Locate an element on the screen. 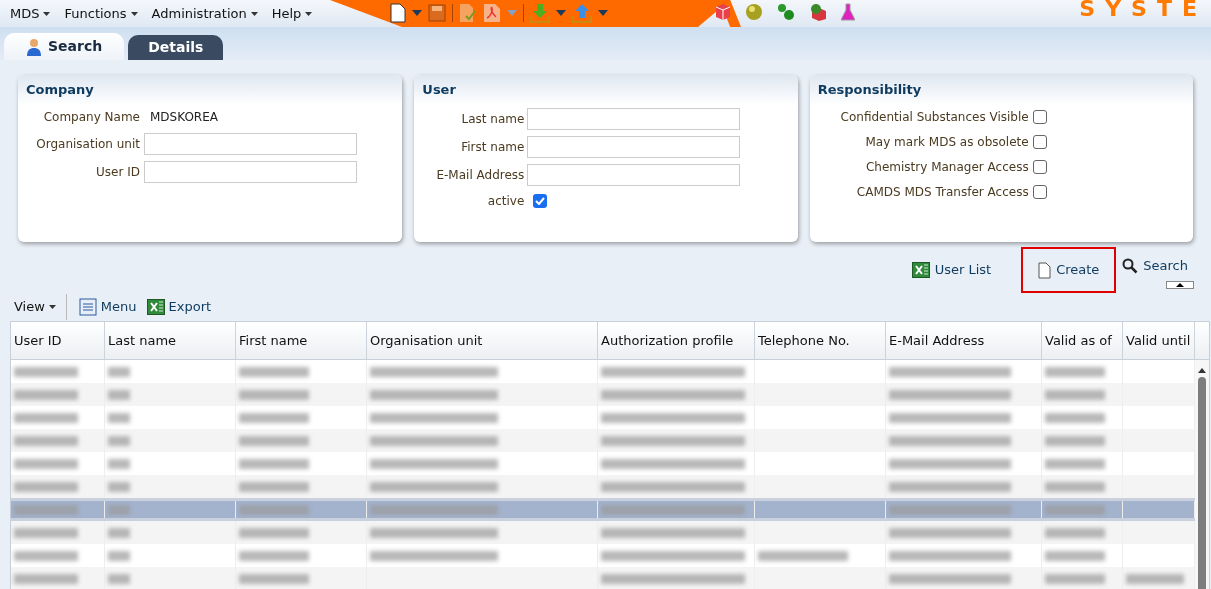 Image resolution: width=1211 pixels, height=589 pixels. field-label: active is located at coordinates (506, 201).